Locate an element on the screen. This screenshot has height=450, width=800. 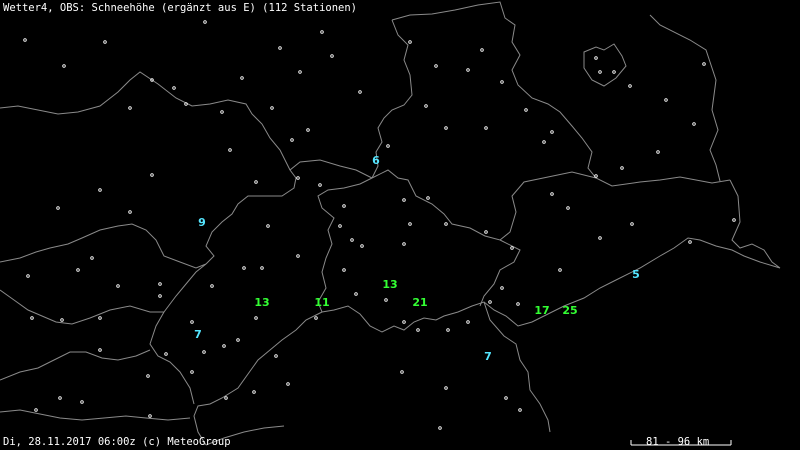
map-footer-datetime: Di, 28.11.2017 06:00z (c) MeteoGroup is located at coordinates (117, 442).